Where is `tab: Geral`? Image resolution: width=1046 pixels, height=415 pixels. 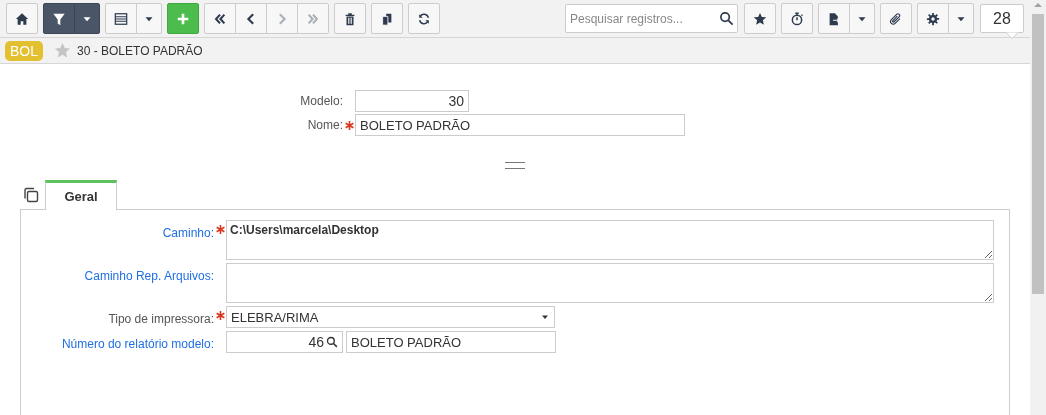
tab: Geral is located at coordinates (81, 195).